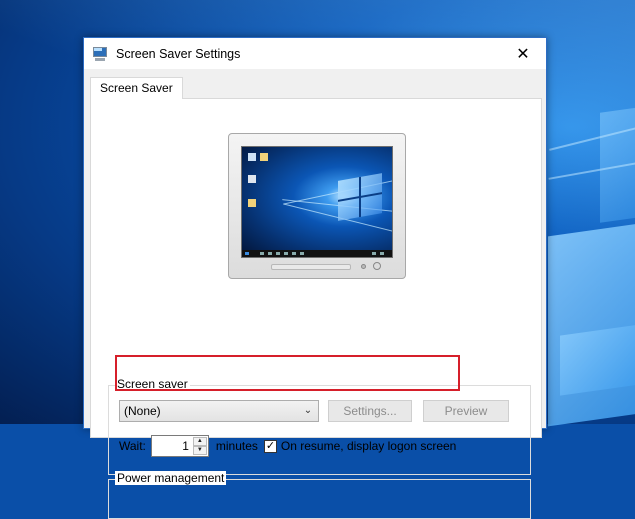  Describe the element at coordinates (363, 266) in the screenshot. I see `monitor-led-icon` at that location.